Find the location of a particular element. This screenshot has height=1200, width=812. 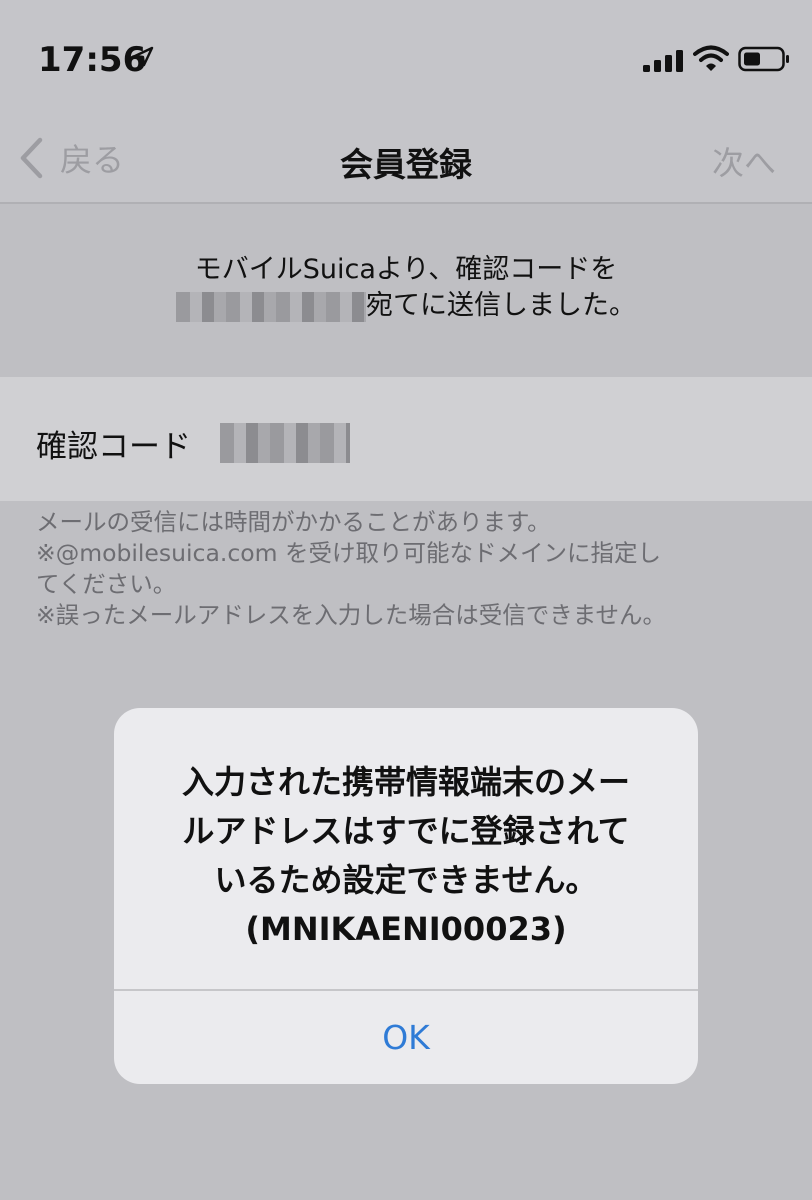

next-button: 次へ is located at coordinates (744, 161).